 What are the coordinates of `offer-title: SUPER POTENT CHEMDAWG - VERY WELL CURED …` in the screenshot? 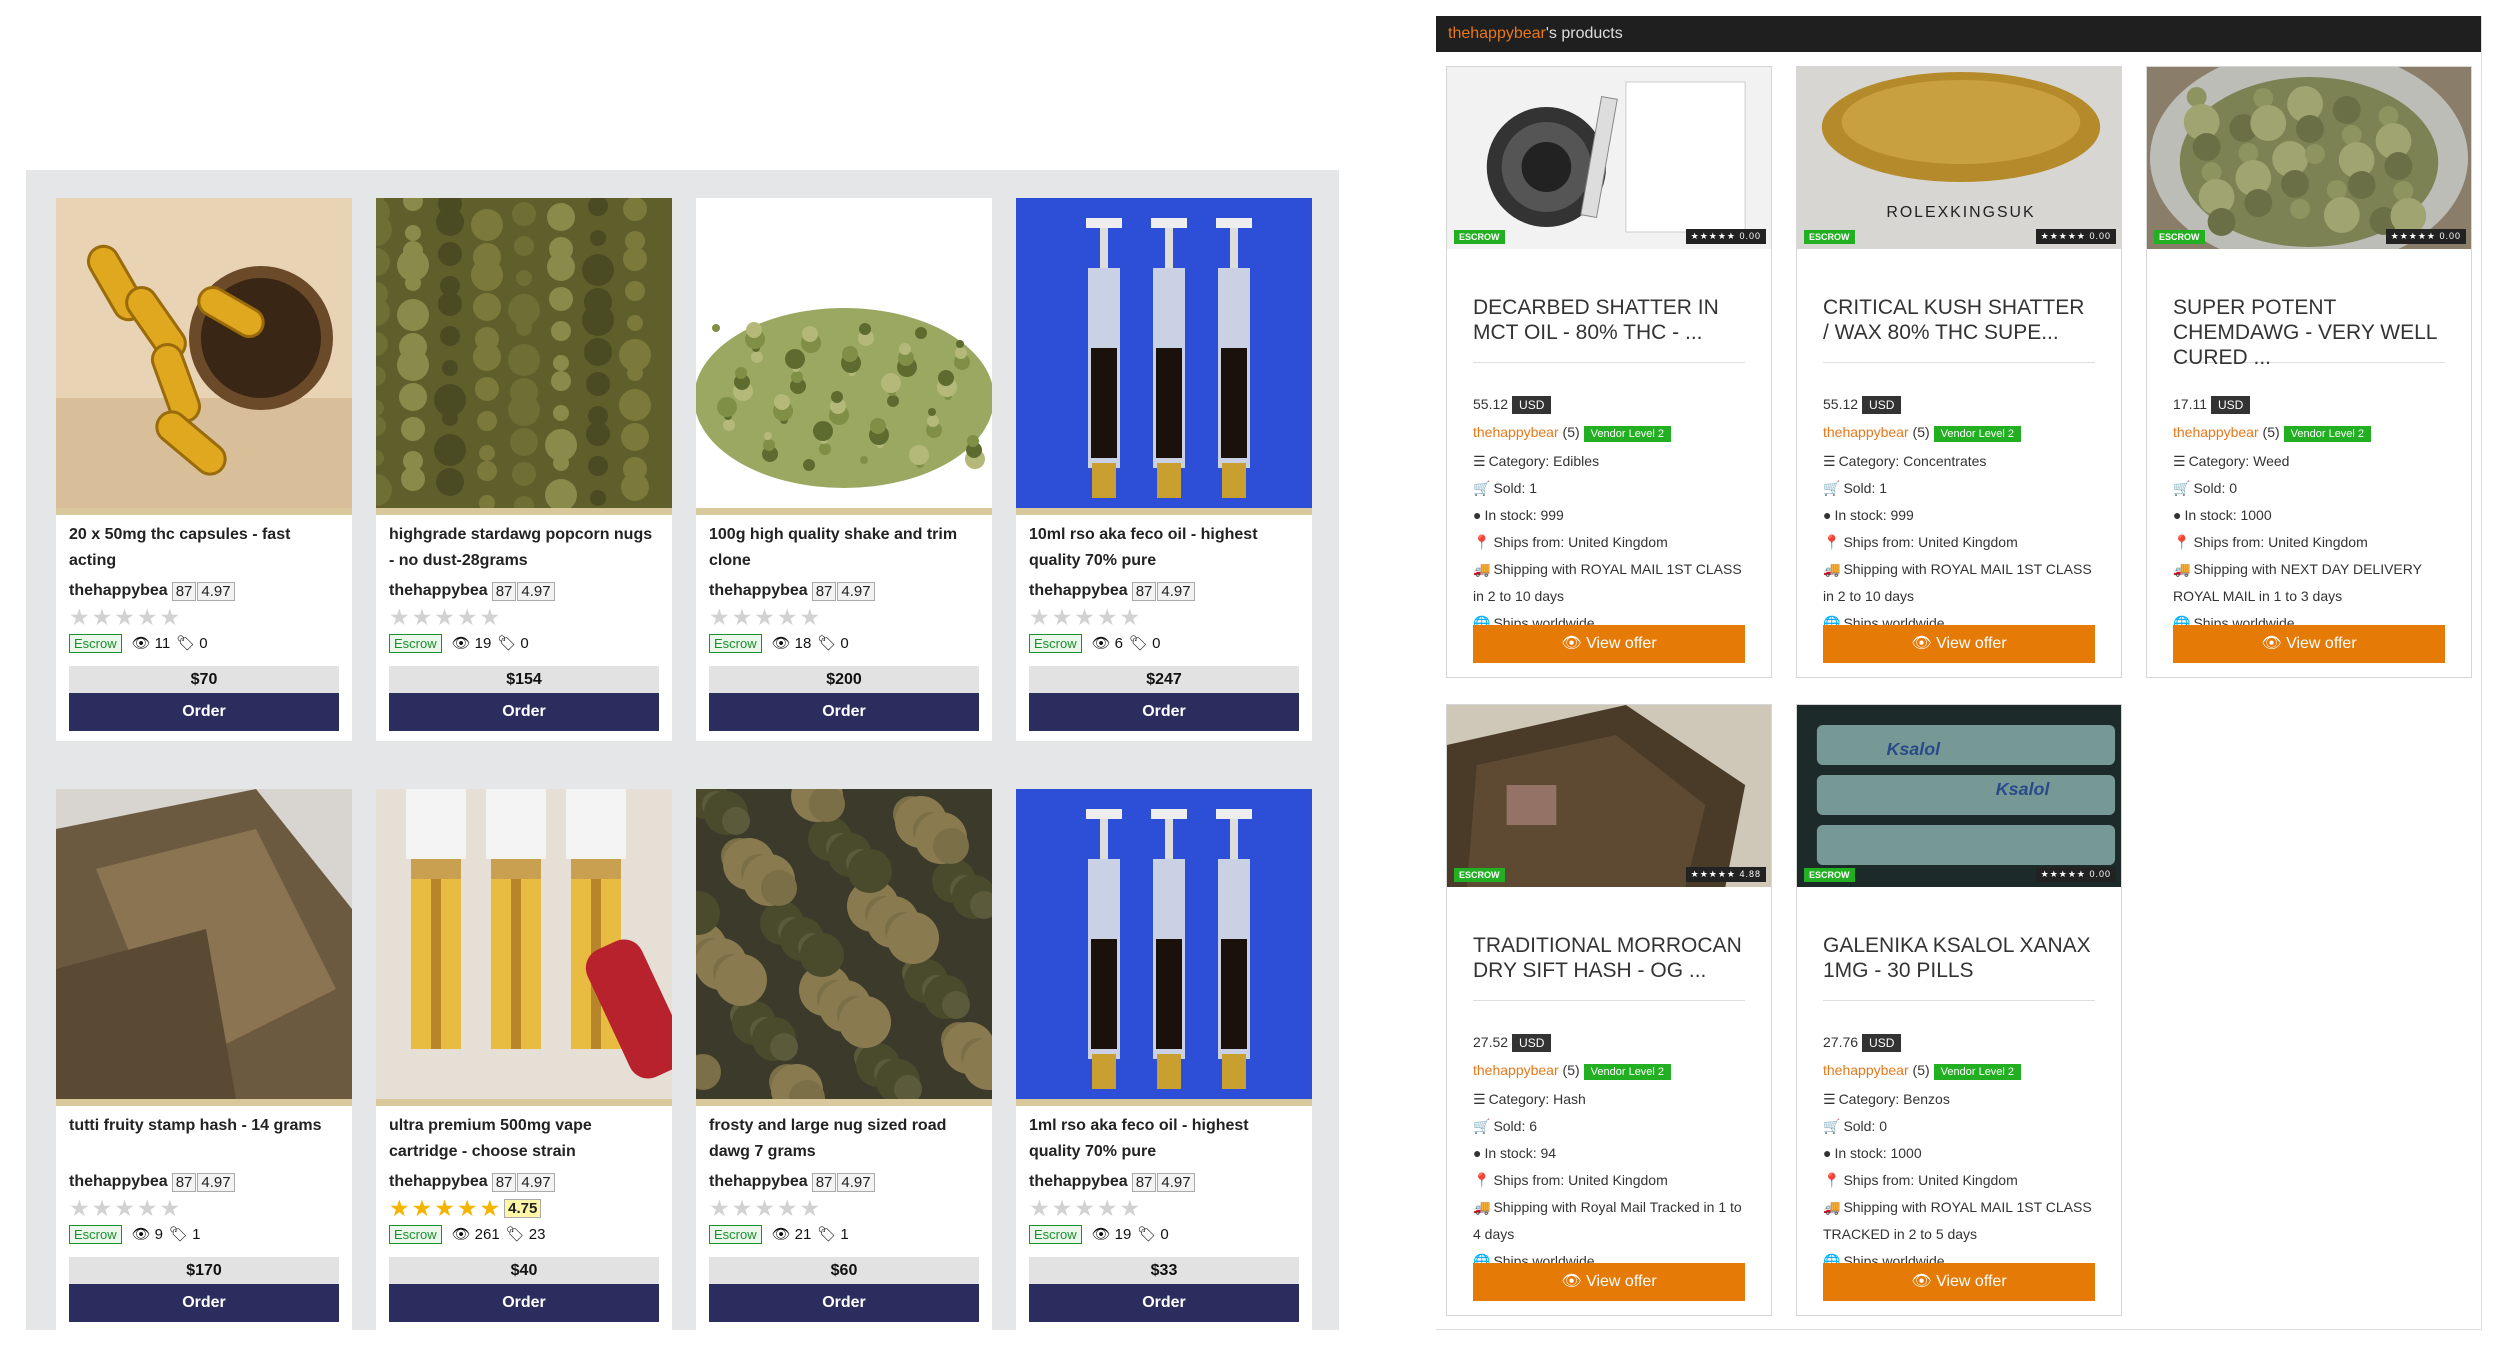 It's located at (2309, 332).